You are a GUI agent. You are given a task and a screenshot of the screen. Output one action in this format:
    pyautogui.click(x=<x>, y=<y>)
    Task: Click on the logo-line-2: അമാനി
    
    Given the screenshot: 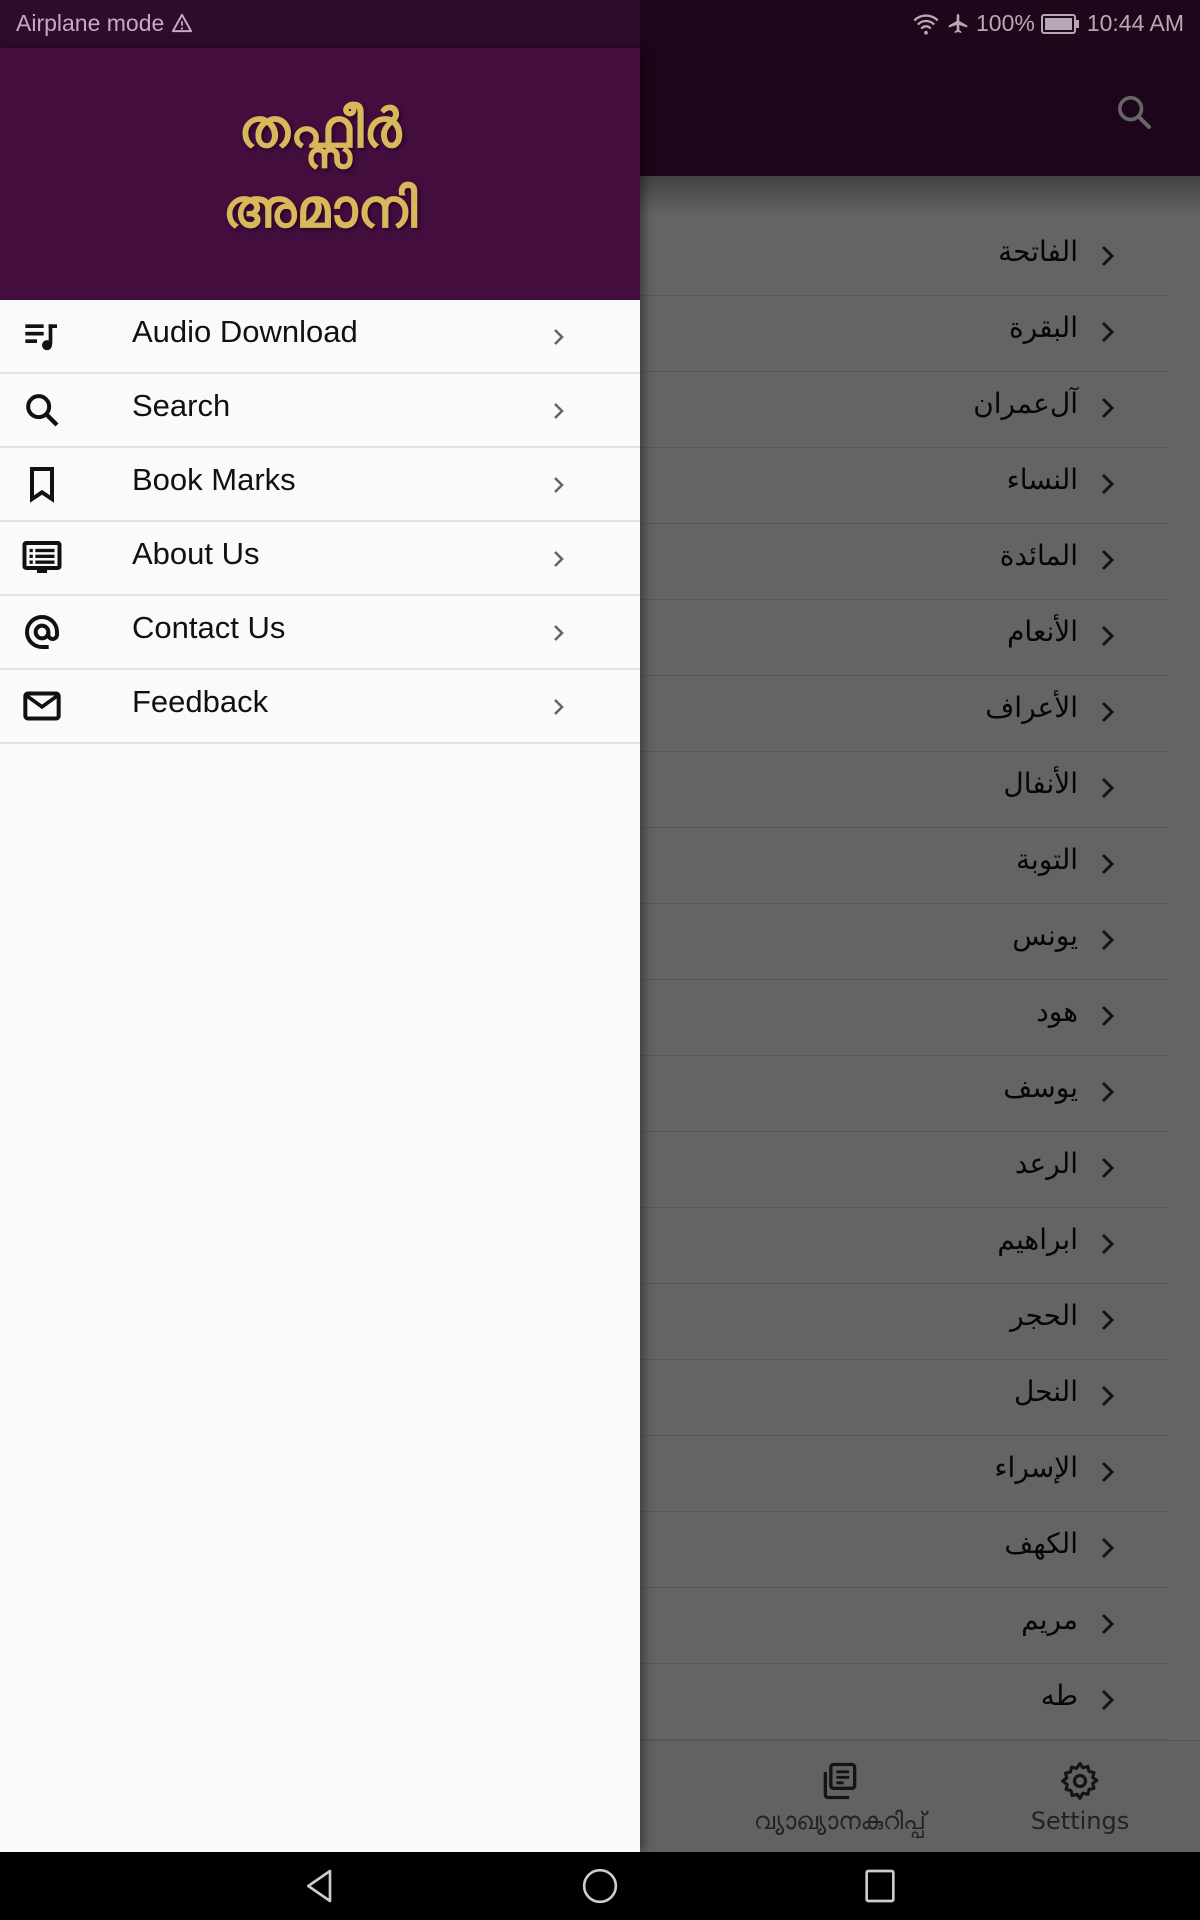 What is the action you would take?
    pyautogui.click(x=320, y=208)
    